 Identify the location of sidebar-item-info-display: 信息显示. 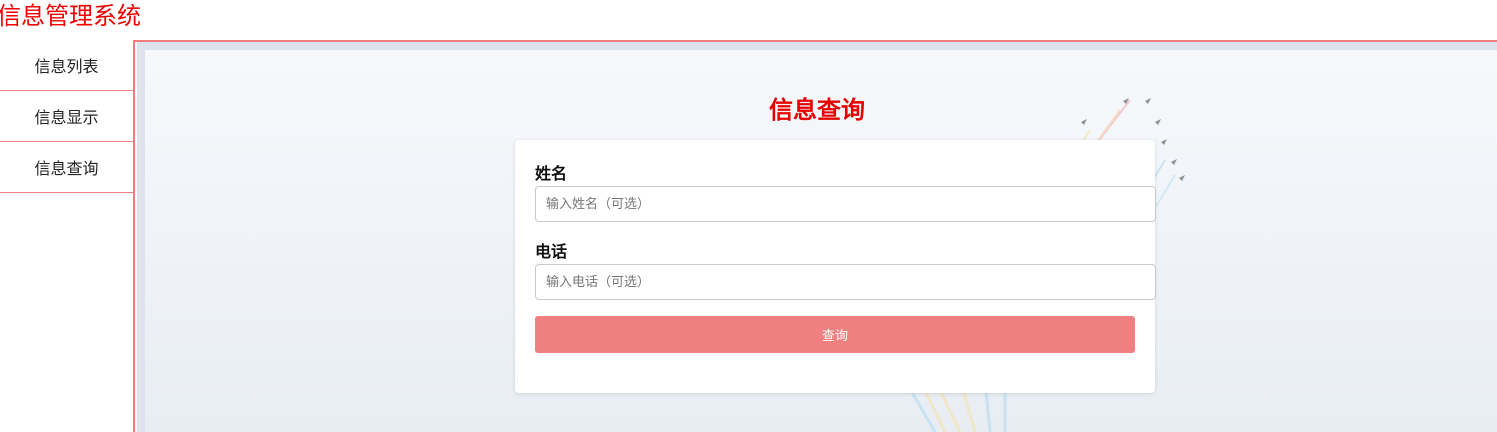
(66, 116).